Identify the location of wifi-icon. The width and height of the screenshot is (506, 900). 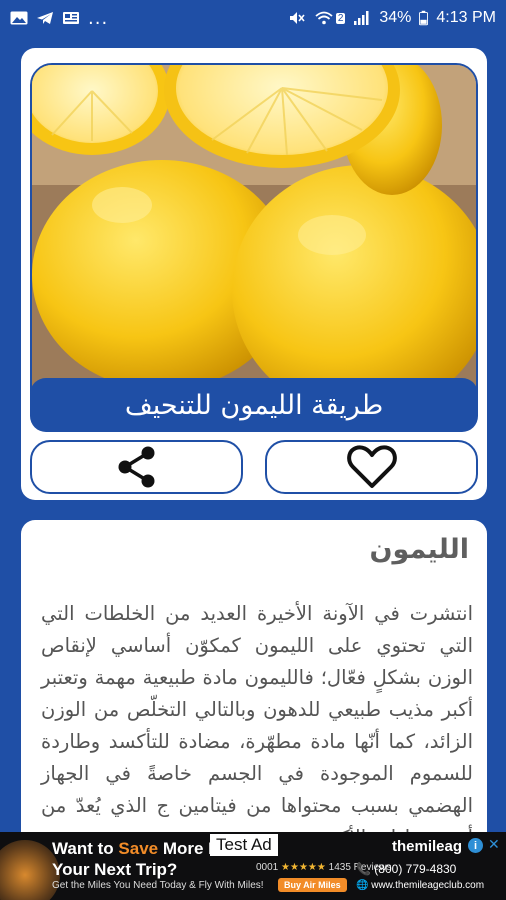
(324, 18).